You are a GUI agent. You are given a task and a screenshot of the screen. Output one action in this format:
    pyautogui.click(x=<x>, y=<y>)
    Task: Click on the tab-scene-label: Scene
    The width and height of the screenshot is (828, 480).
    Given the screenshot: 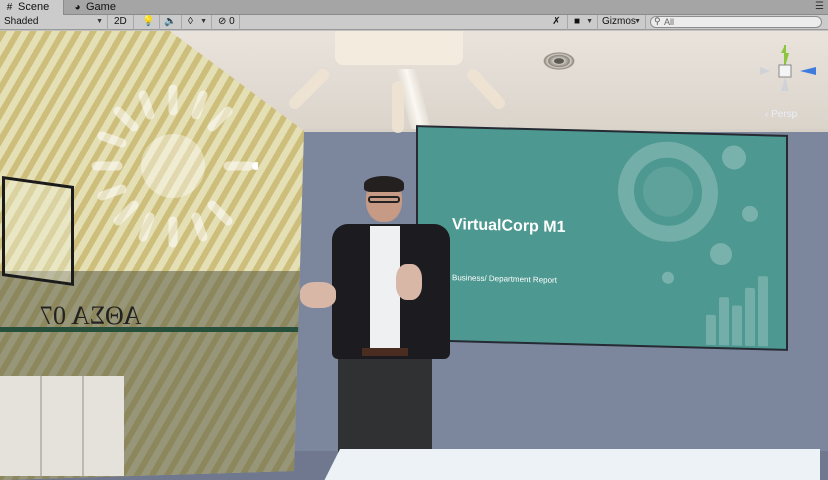 What is the action you would take?
    pyautogui.click(x=34, y=7)
    